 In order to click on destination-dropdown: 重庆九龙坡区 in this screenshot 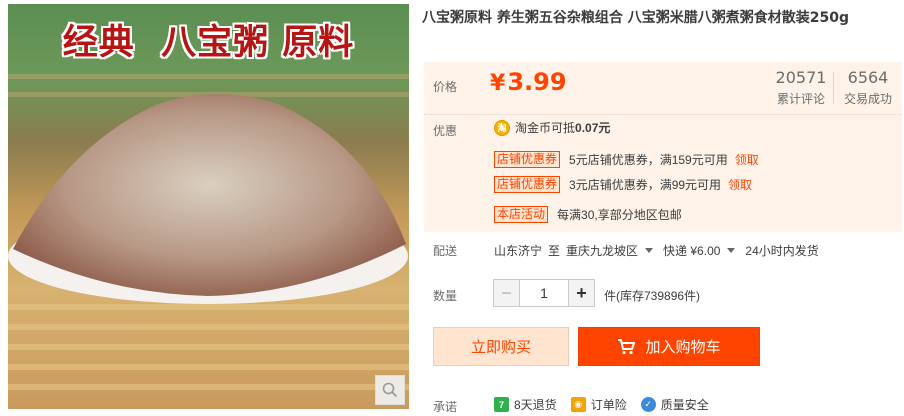, I will do `click(614, 250)`.